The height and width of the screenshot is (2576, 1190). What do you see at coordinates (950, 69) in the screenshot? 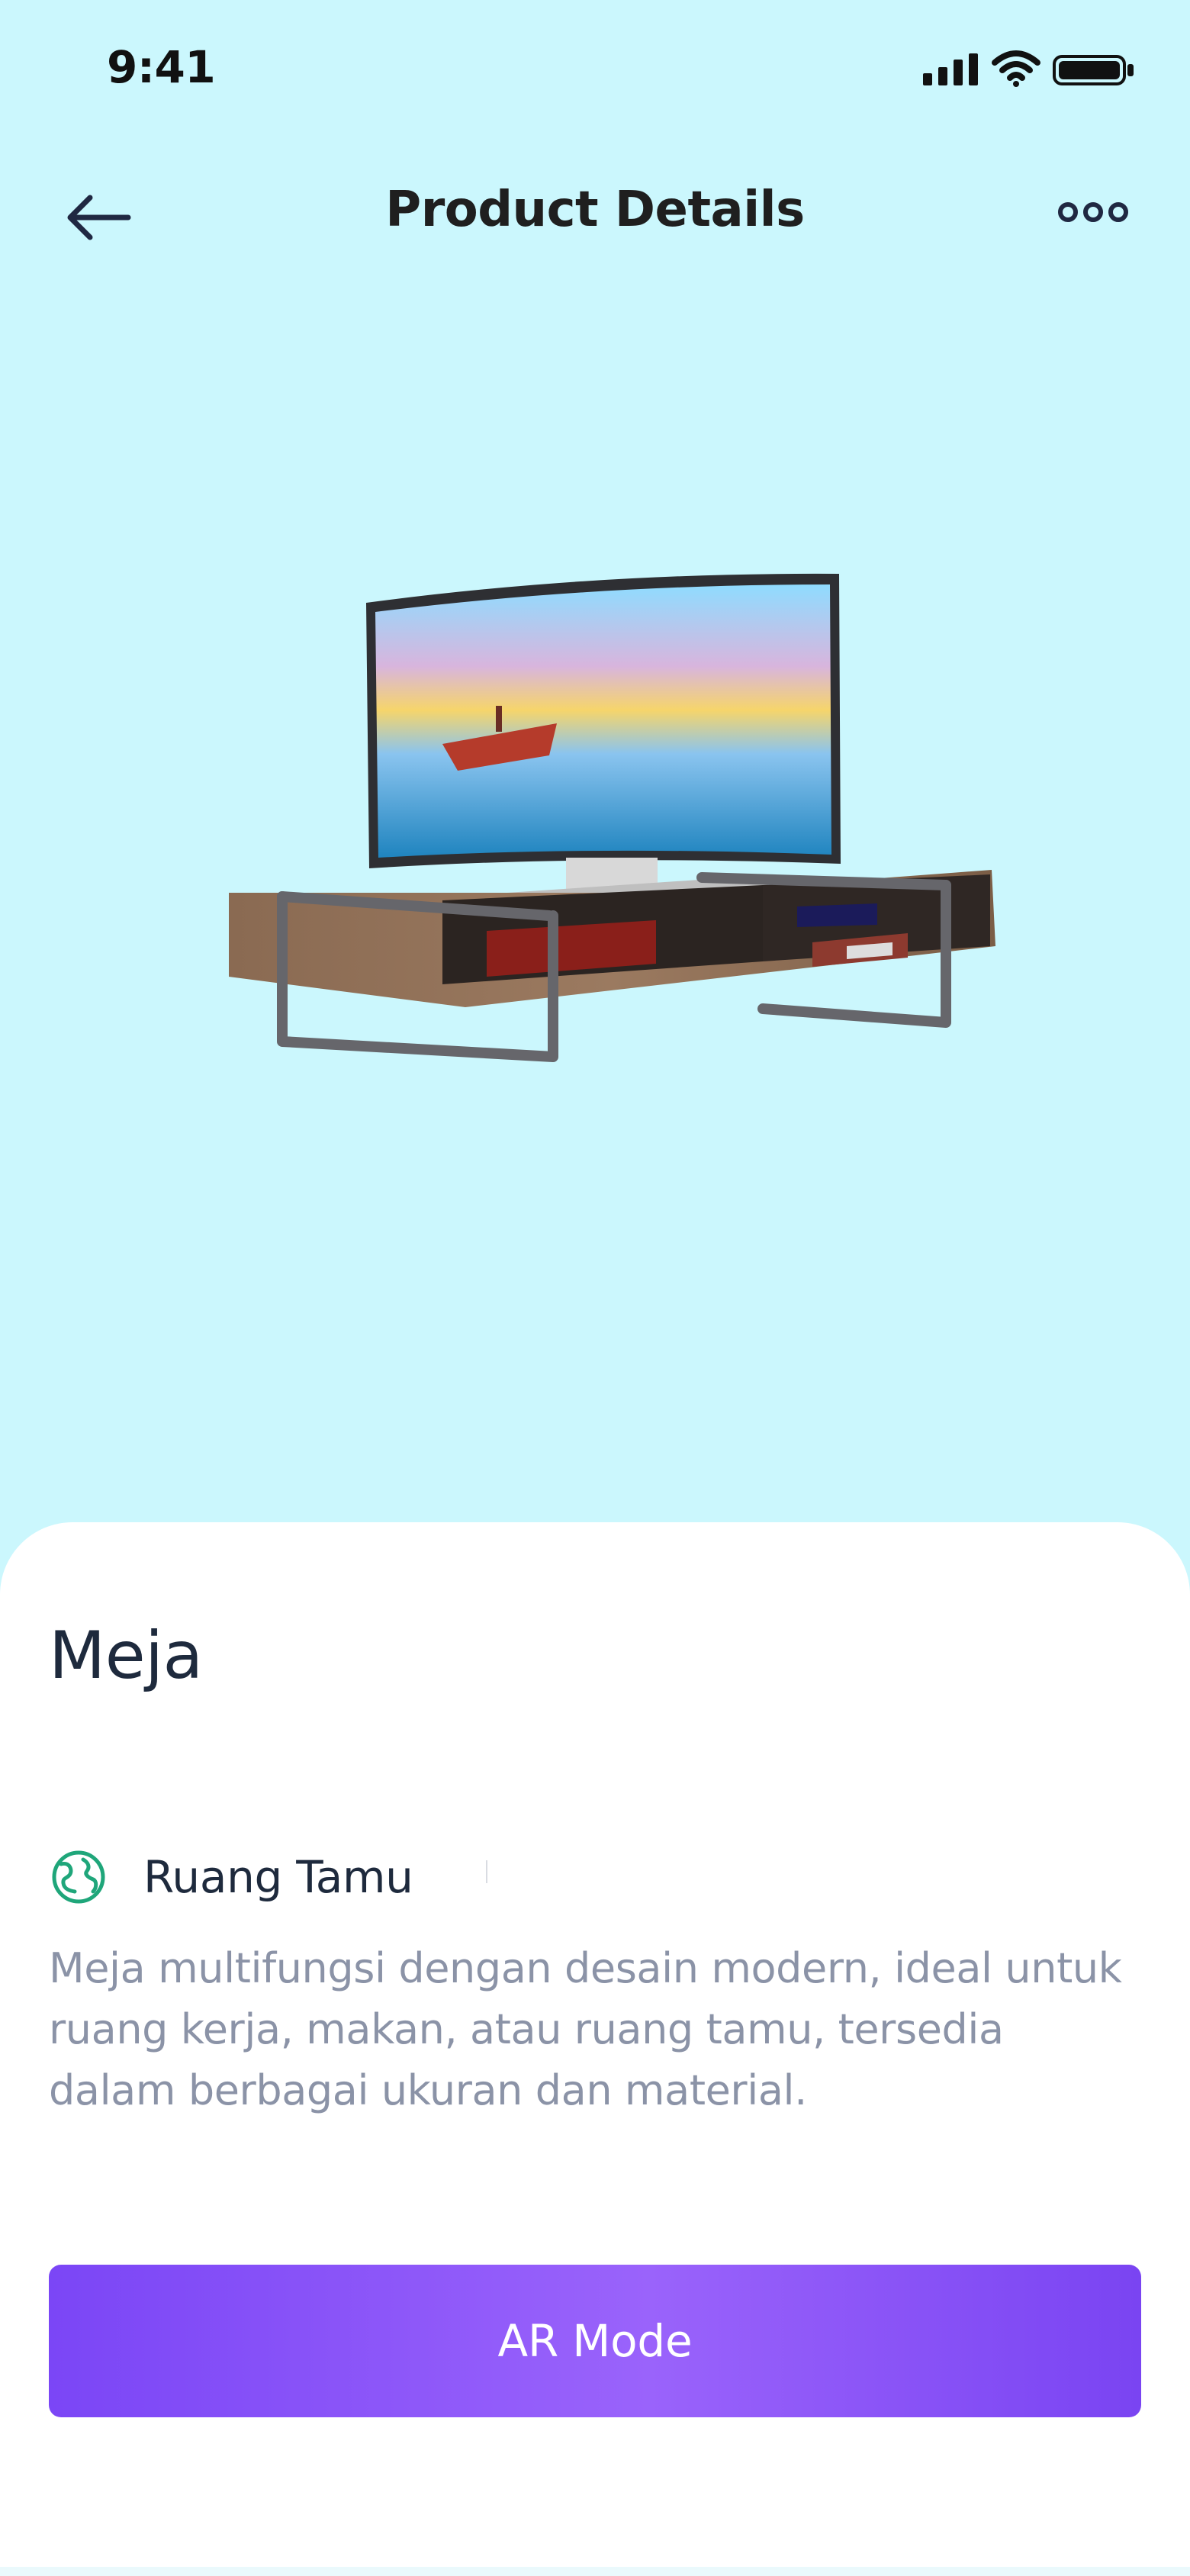
I see `signal-icon` at bounding box center [950, 69].